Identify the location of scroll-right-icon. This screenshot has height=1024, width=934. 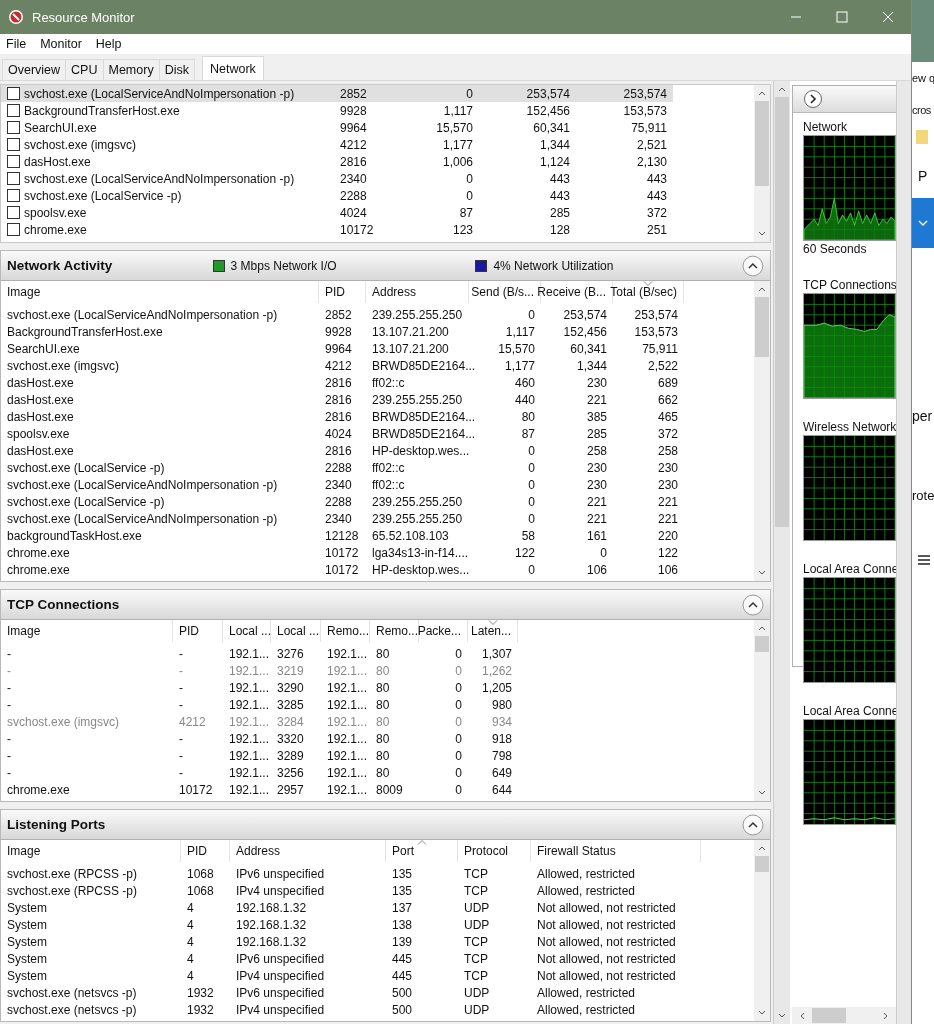
(886, 1015).